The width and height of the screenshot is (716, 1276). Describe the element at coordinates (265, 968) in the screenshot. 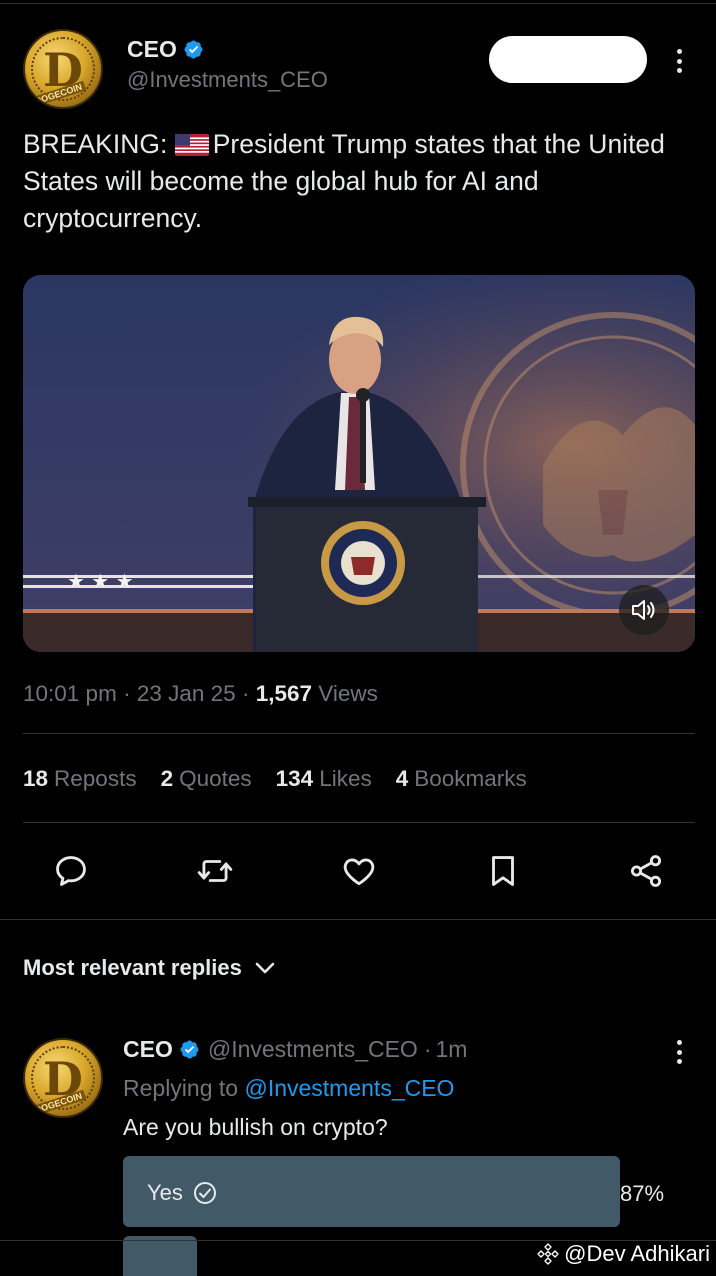

I see `chevron-down-icon` at that location.